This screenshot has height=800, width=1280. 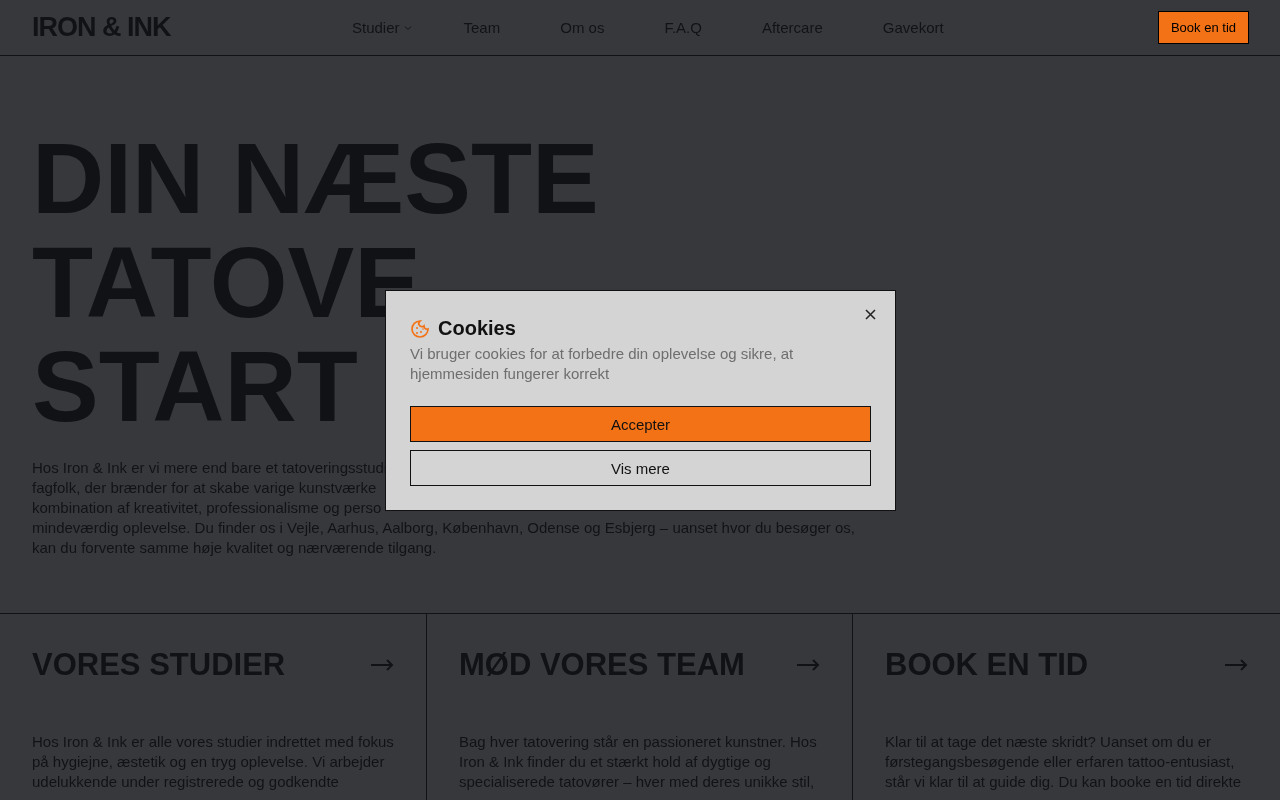 I want to click on book-button: Book en tid, so click(x=1203, y=27).